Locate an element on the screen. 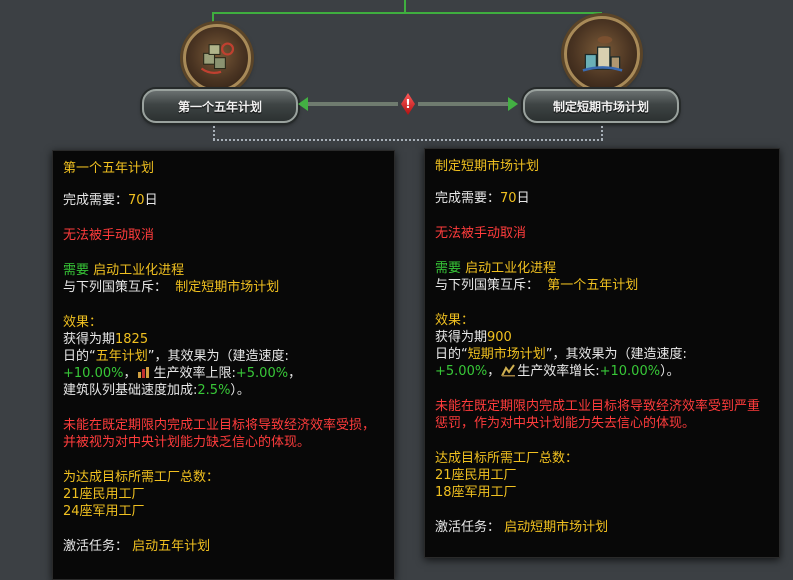  effect-modifiers: +10.00%， 生产效率上限:+5.00%， is located at coordinates (223, 373).